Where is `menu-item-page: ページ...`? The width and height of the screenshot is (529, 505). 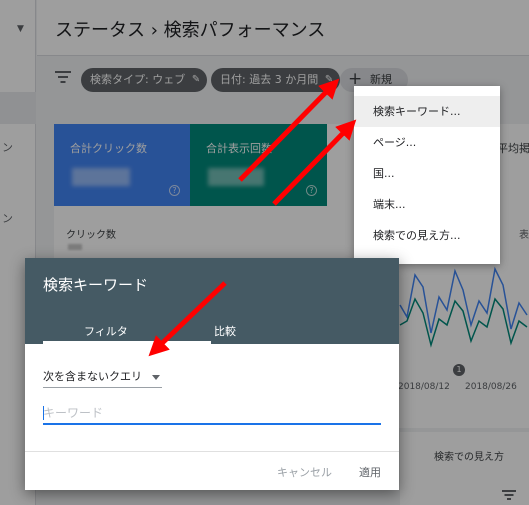 menu-item-page: ページ... is located at coordinates (427, 142).